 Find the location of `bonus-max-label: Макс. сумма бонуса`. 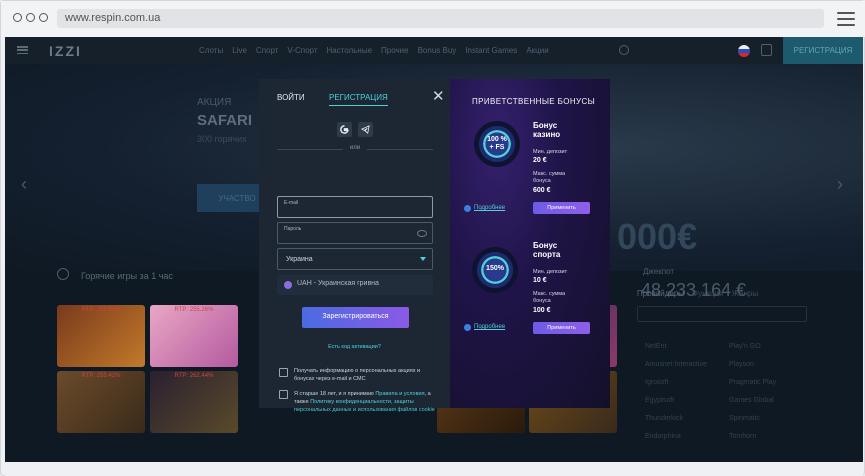

bonus-max-label: Макс. сумма бонуса is located at coordinates (549, 177).